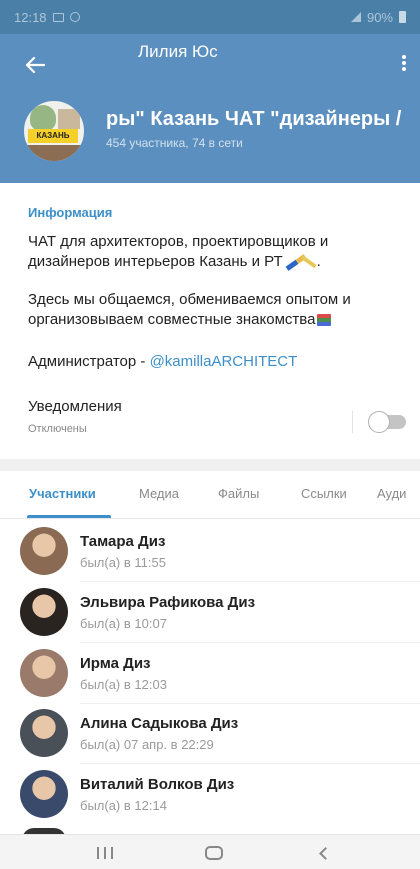 This screenshot has height=869, width=420. What do you see at coordinates (62, 493) in the screenshot?
I see `tab-participants: Участники` at bounding box center [62, 493].